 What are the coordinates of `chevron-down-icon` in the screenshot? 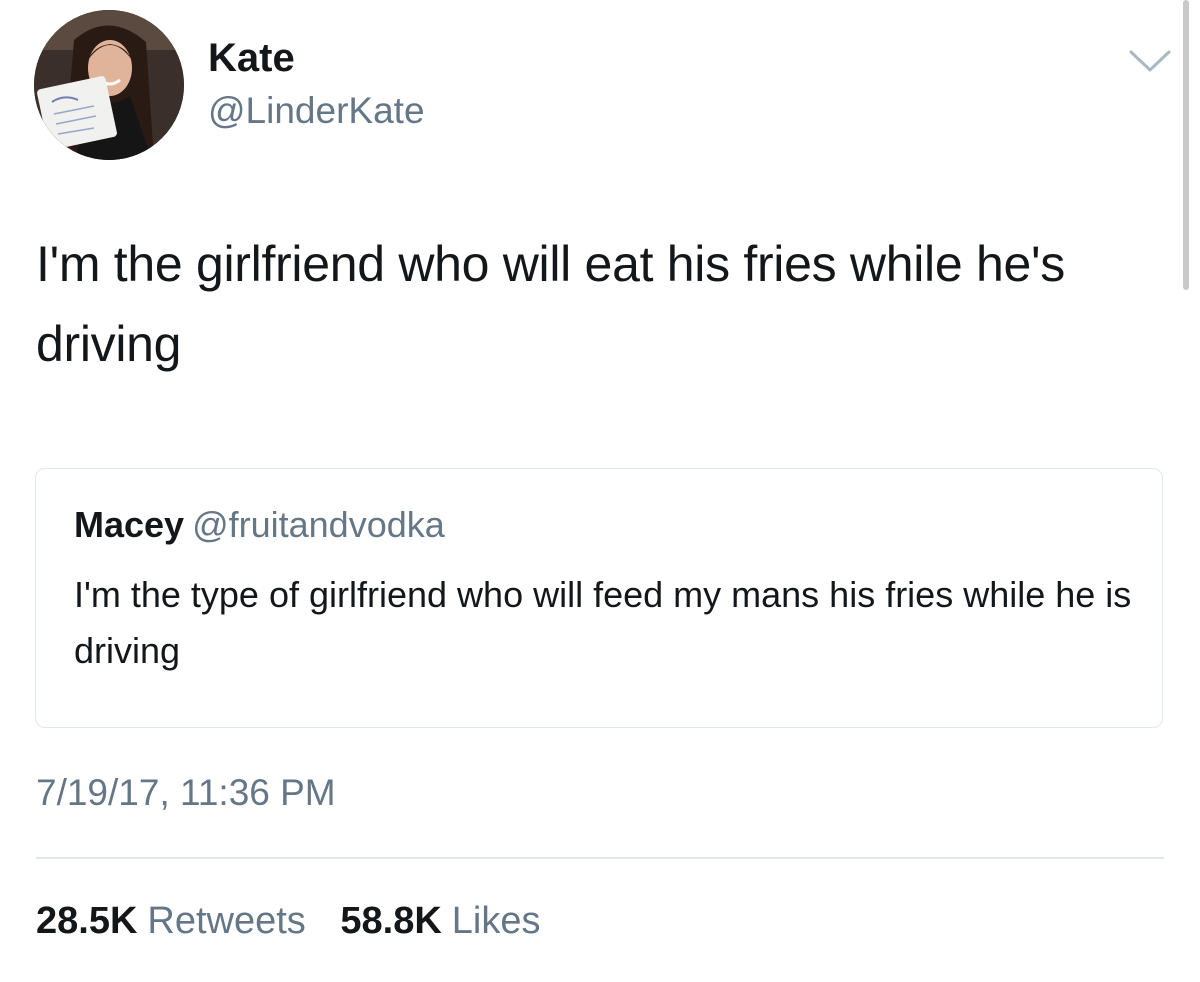 It's located at (1150, 61).